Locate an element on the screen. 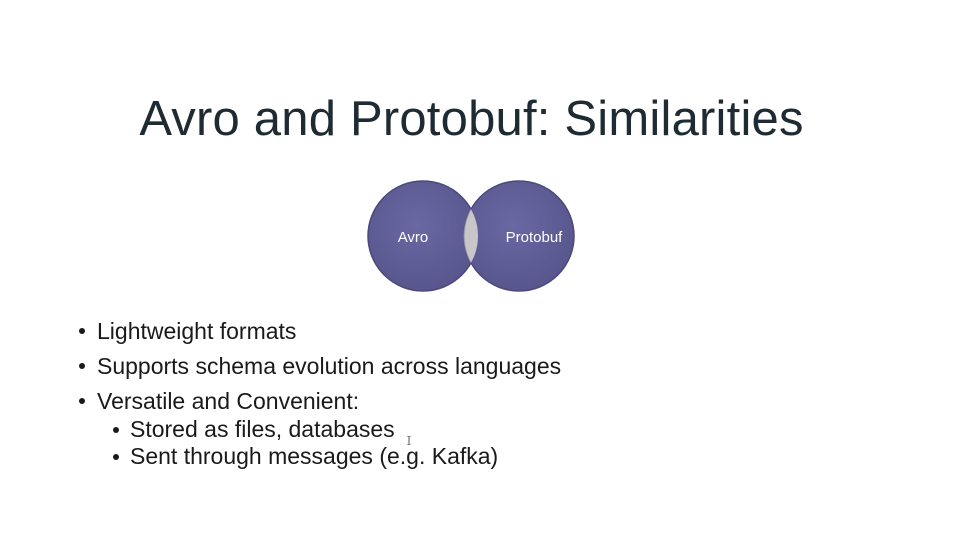 The height and width of the screenshot is (541, 959). venn-label-protobuf: Protobuf is located at coordinates (535, 237).